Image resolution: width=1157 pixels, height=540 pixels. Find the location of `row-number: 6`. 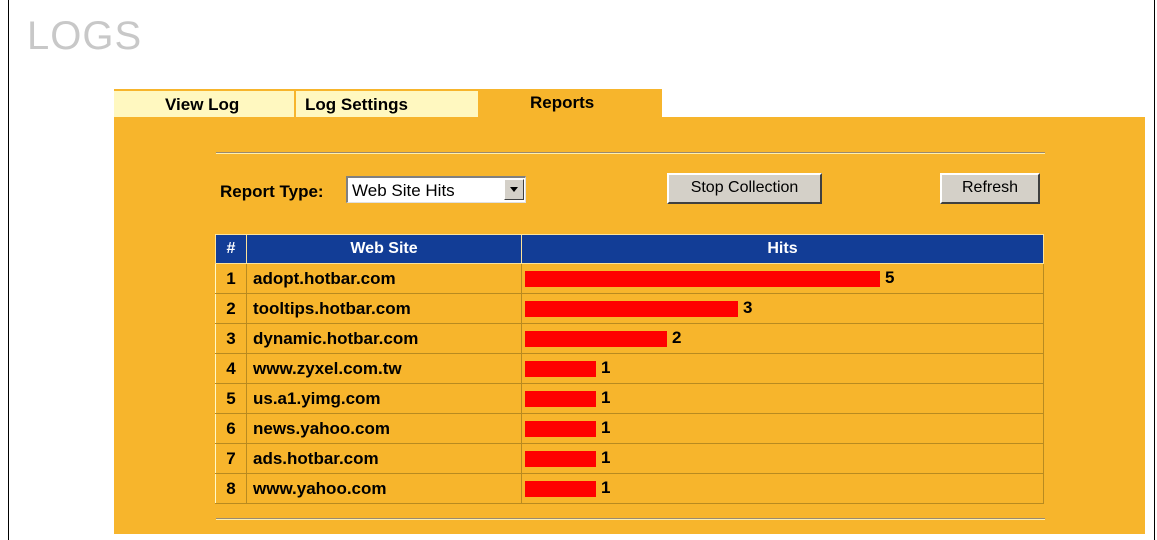

row-number: 6 is located at coordinates (231, 428).